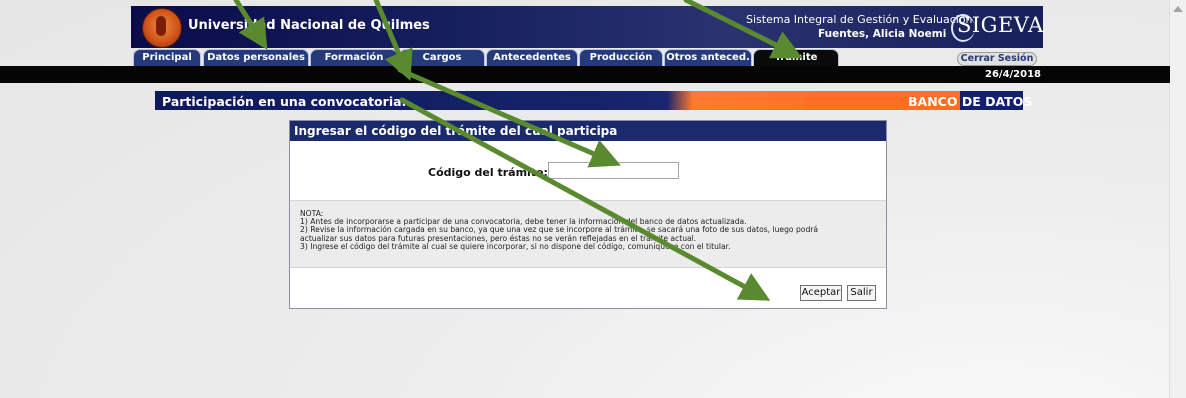 This screenshot has width=1186, height=398. Describe the element at coordinates (1178, 9) in the screenshot. I see `scroll-up-arrow-icon` at that location.